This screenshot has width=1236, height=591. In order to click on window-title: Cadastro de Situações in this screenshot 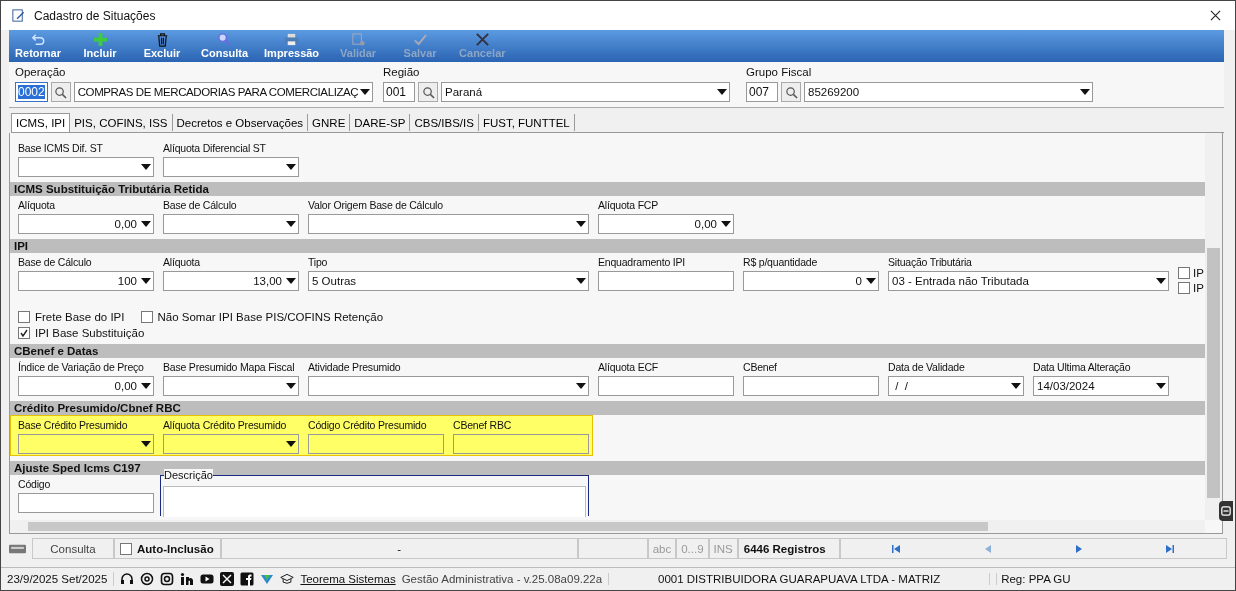, I will do `click(95, 15)`.